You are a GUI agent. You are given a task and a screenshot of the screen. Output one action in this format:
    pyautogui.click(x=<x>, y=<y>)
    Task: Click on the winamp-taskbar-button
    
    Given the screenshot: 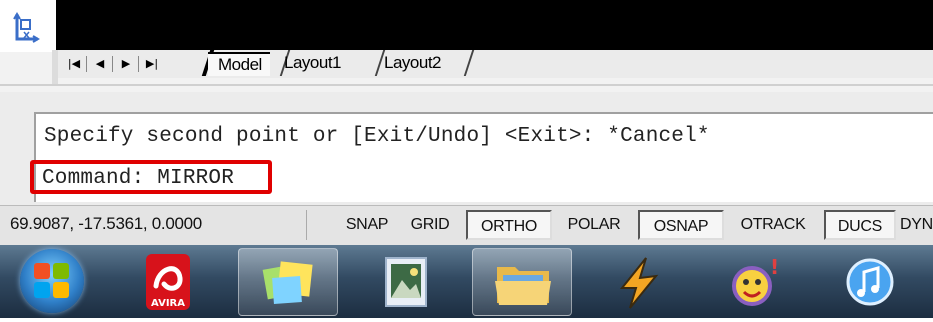 What is the action you would take?
    pyautogui.click(x=638, y=282)
    